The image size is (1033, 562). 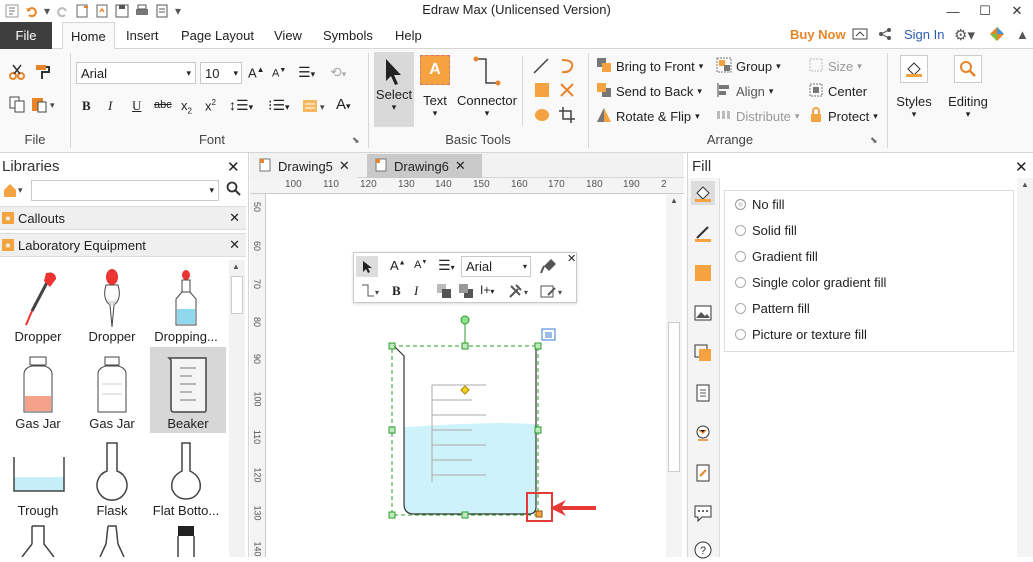 I want to click on search-icon, so click(x=234, y=190).